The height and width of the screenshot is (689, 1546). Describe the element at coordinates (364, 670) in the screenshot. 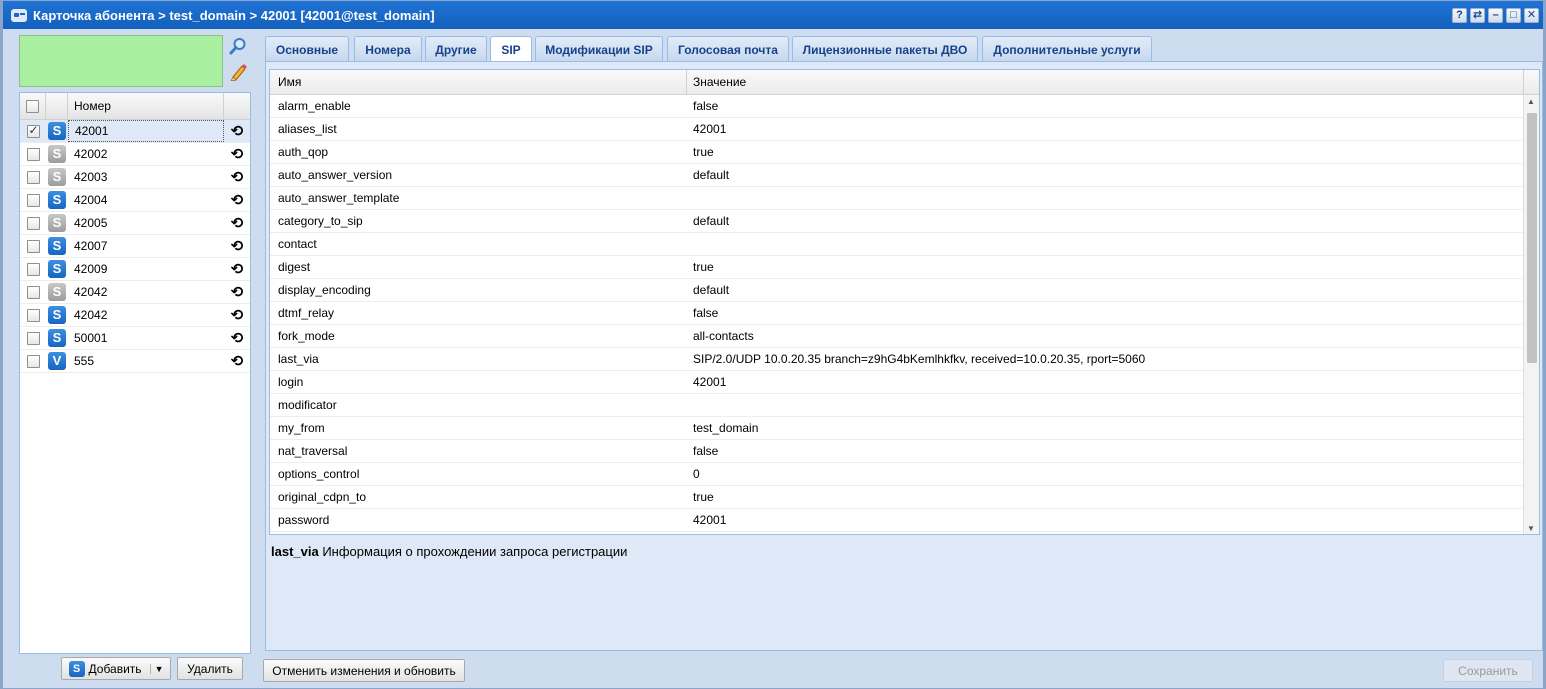

I see `cancel-and-refresh-button: Отменить изменения и обновить` at that location.